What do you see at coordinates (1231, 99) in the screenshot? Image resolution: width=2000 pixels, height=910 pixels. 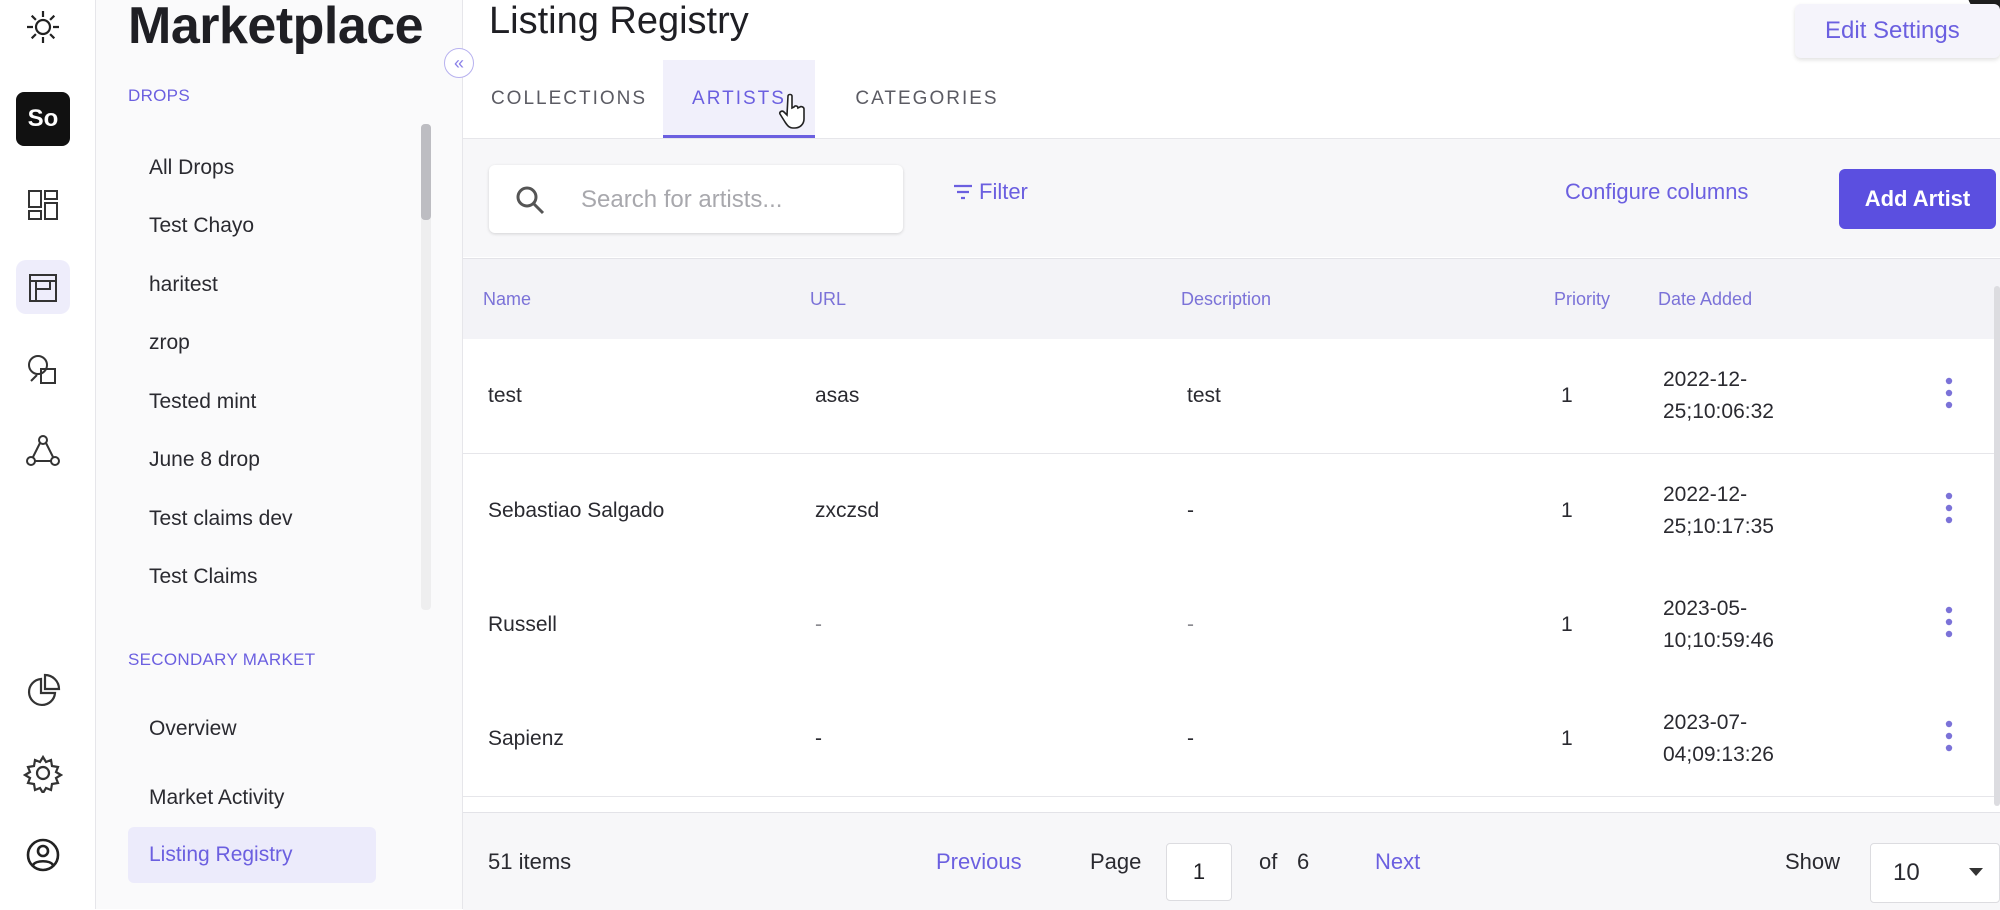 I see `tab-bar: COLLECTIONS ARTISTS CATEGORIES` at bounding box center [1231, 99].